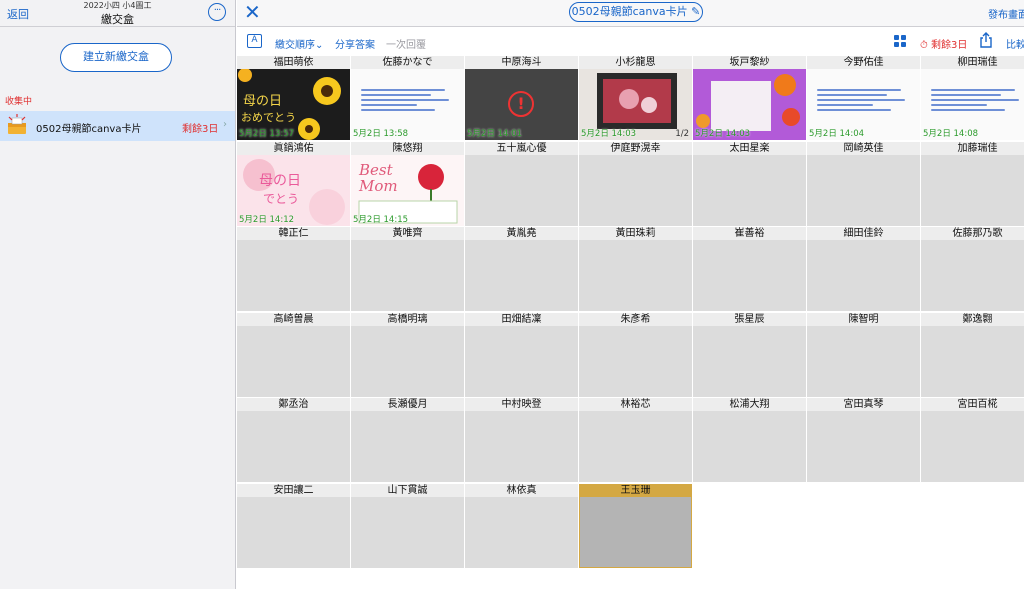 This screenshot has width=1024, height=589. What do you see at coordinates (407, 183) in the screenshot?
I see `student-submission-cell: 陳悠翔 Best Mom 5月2日 14:15` at bounding box center [407, 183].